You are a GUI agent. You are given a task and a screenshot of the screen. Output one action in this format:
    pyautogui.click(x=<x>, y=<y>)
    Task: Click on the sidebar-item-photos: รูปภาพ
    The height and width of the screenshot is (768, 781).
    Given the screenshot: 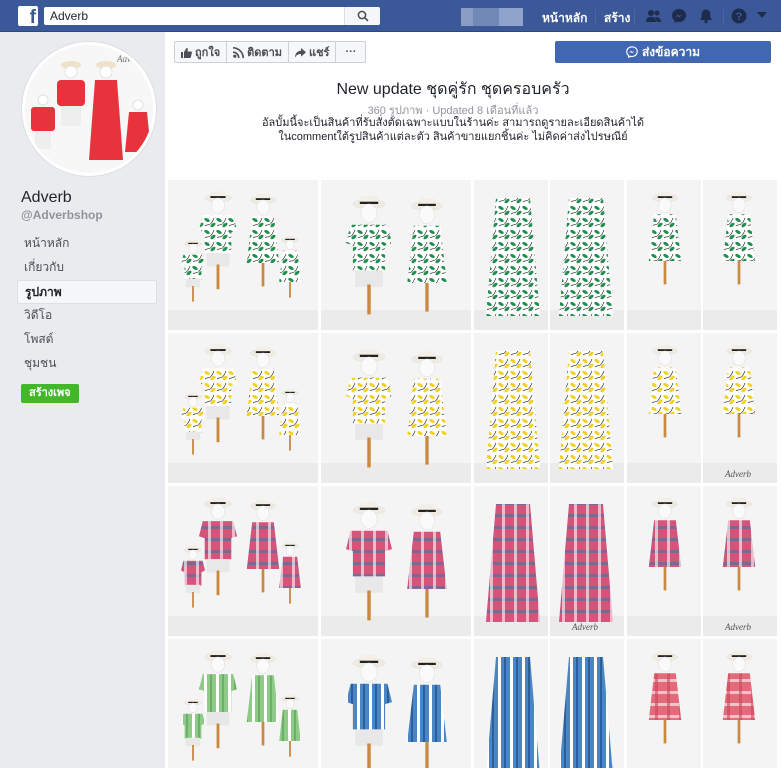 What is the action you would take?
    pyautogui.click(x=87, y=292)
    